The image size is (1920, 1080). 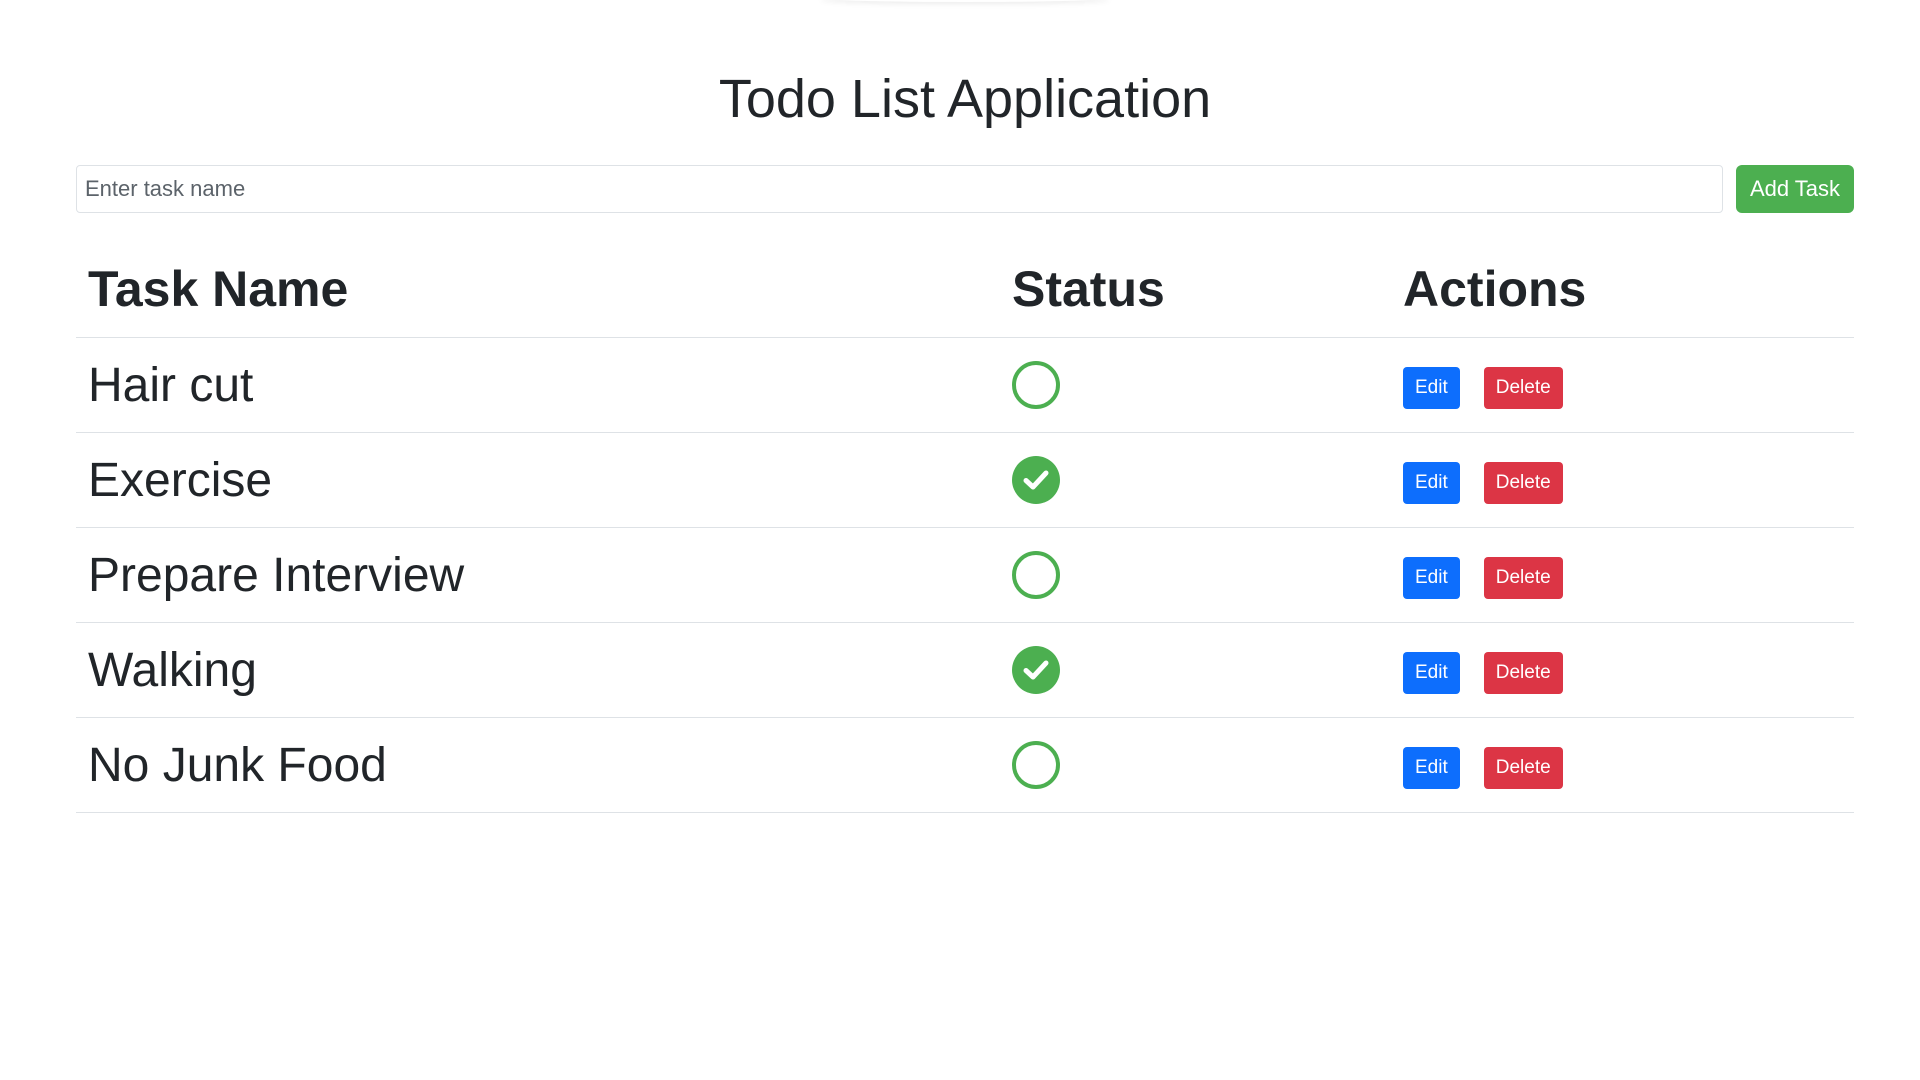 I want to click on task-name: Prepare Interview, so click(x=276, y=575).